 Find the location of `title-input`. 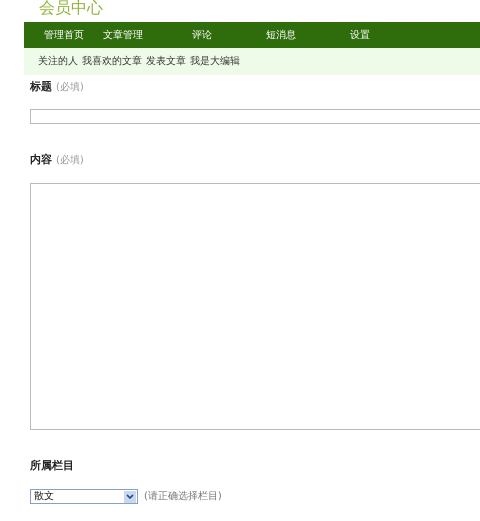

title-input is located at coordinates (255, 116).